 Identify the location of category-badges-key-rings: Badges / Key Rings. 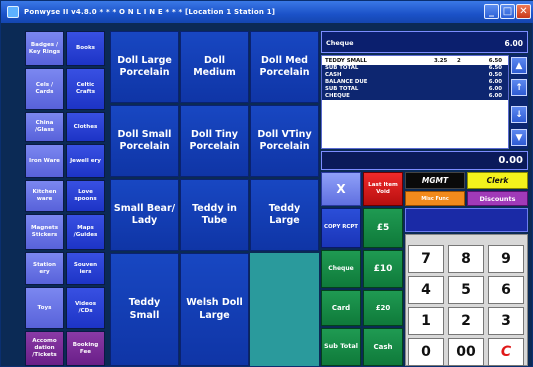
(44, 48).